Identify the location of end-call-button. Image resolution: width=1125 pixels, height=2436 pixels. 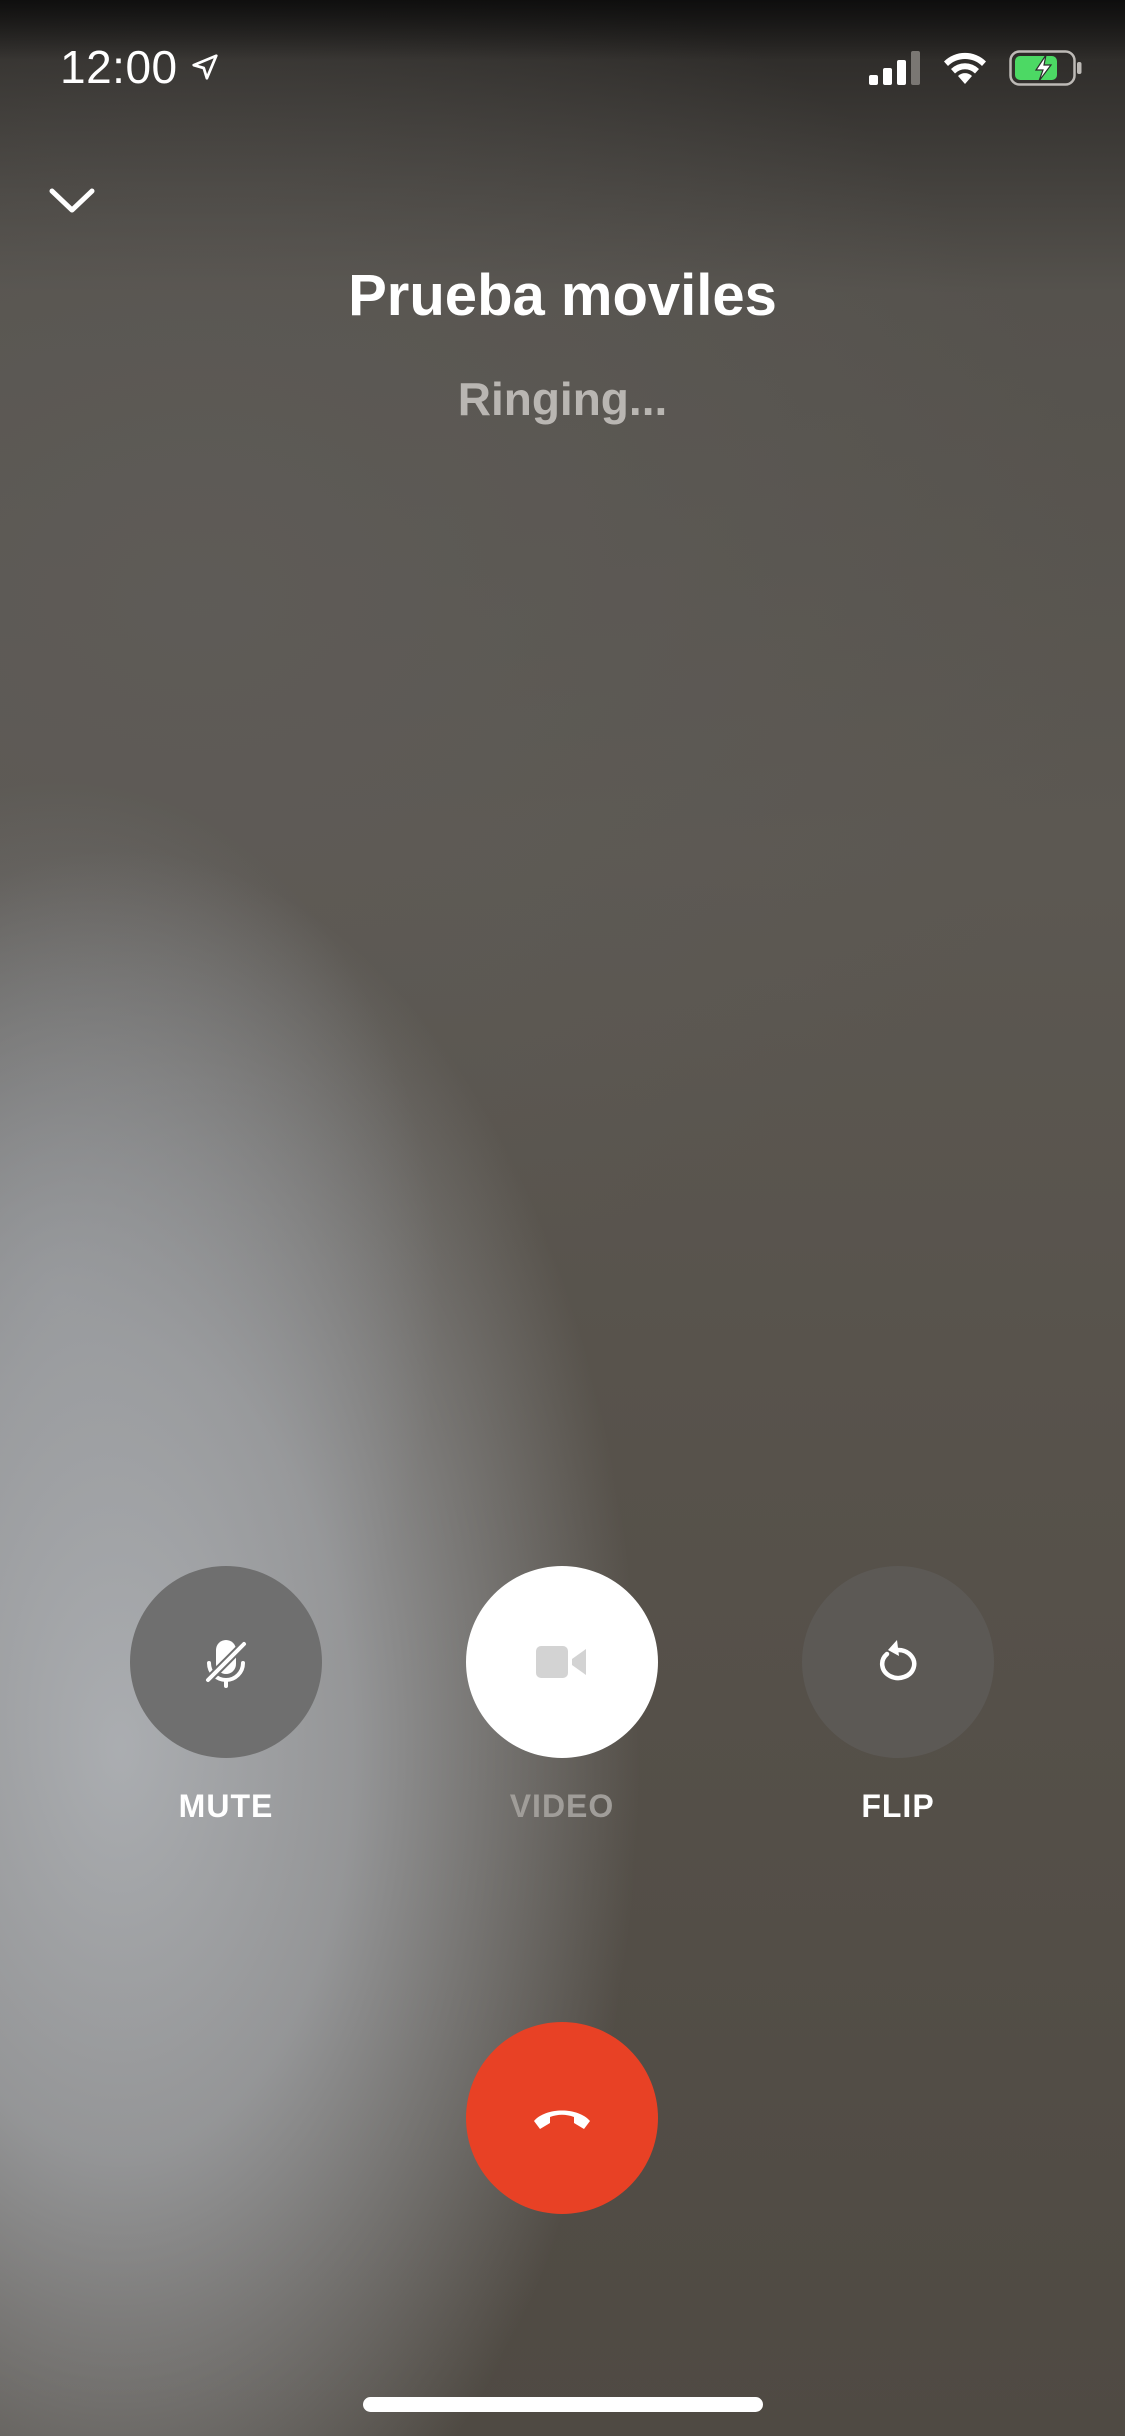
(562, 2118).